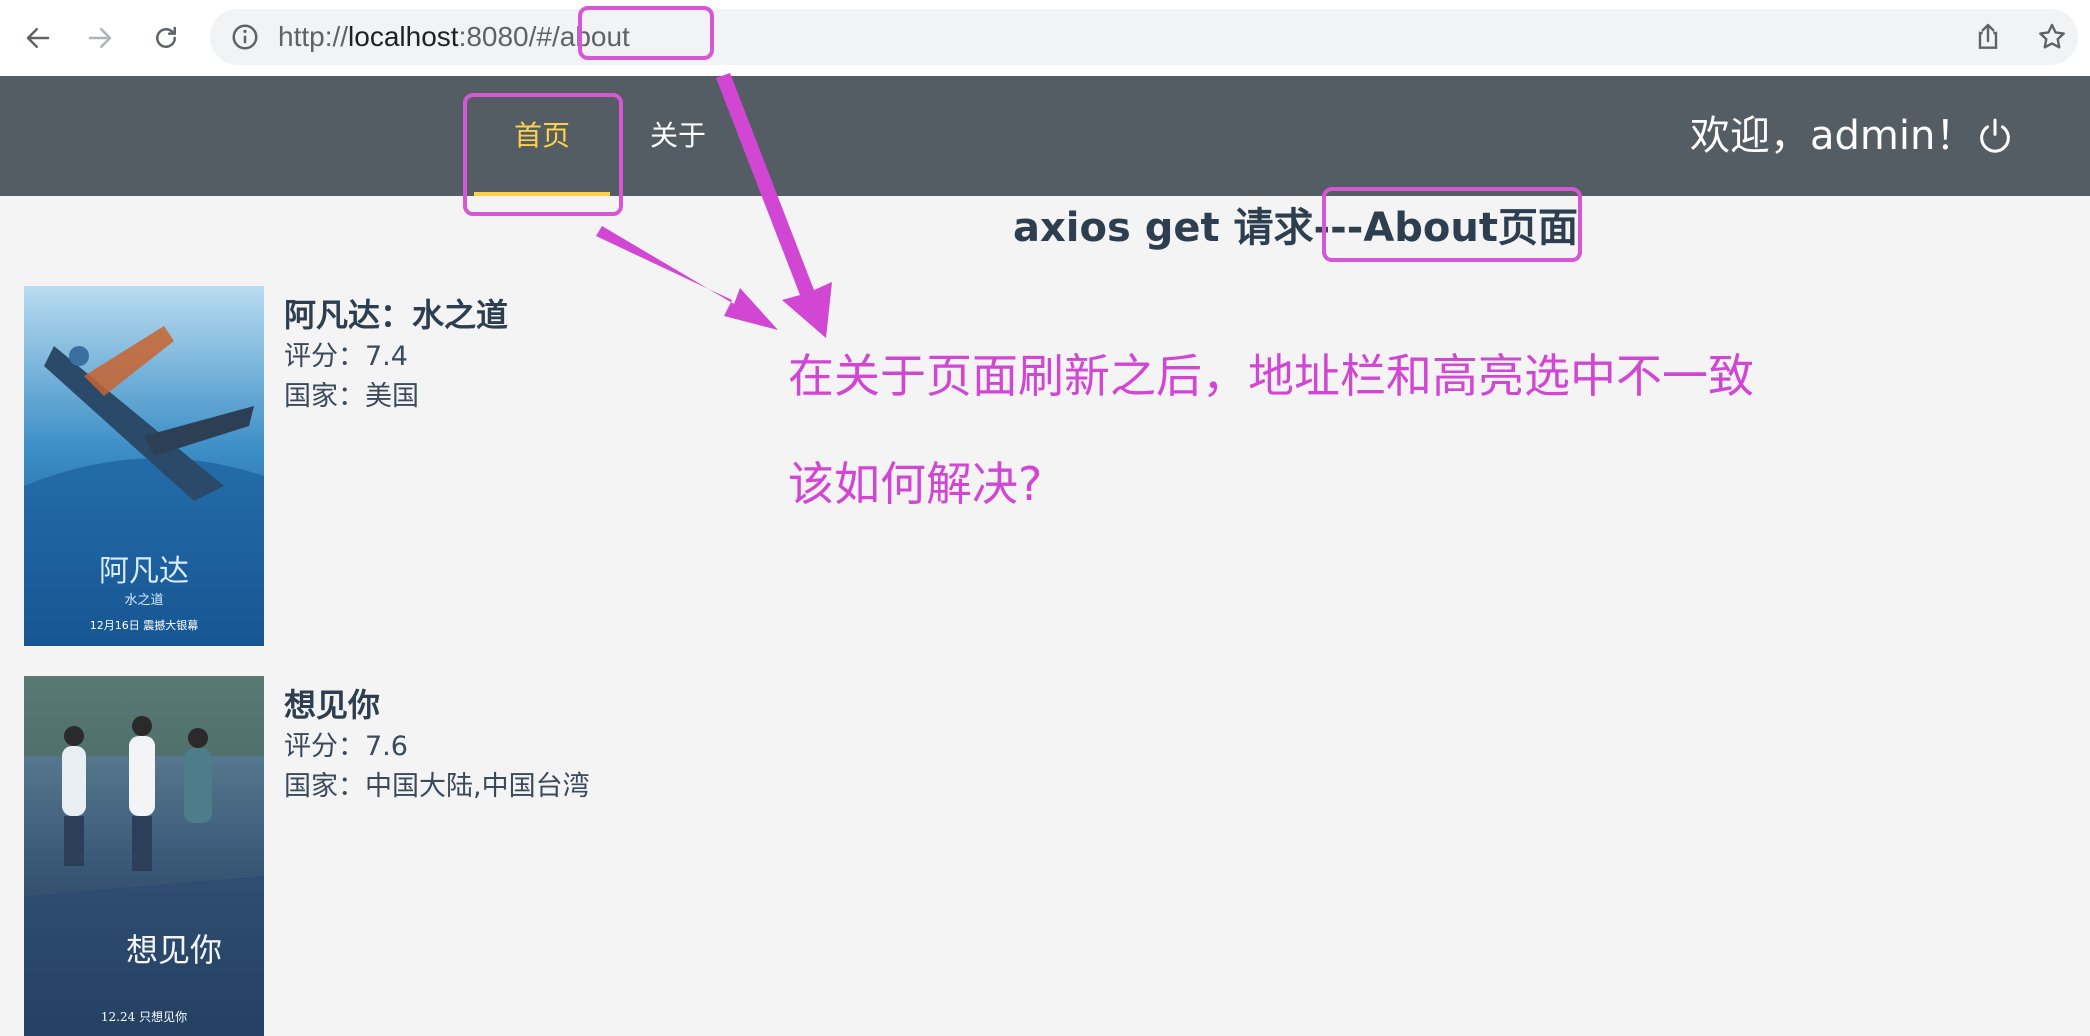 The height and width of the screenshot is (1036, 2090). What do you see at coordinates (1144, 37) in the screenshot?
I see `address-bar: http://localhost:8080/#/about` at bounding box center [1144, 37].